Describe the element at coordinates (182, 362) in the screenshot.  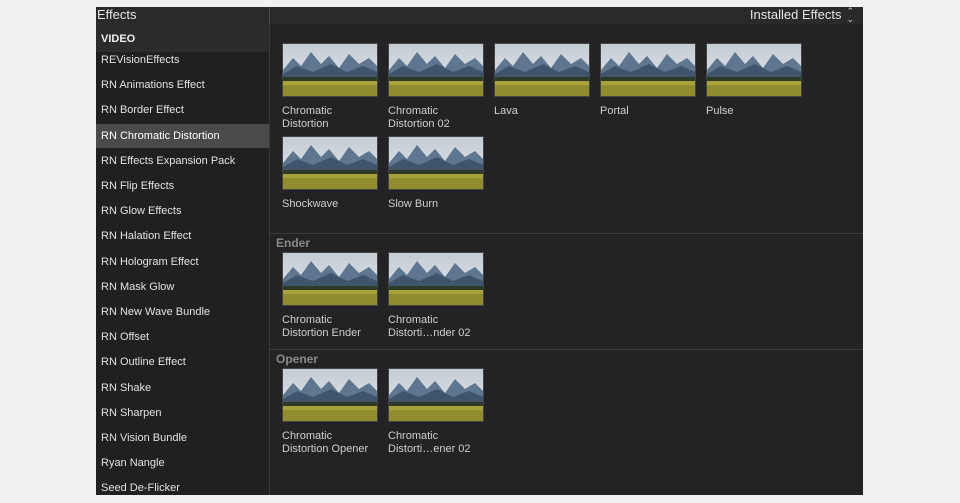
I see `sidebar-item: RN Outline Effect` at that location.